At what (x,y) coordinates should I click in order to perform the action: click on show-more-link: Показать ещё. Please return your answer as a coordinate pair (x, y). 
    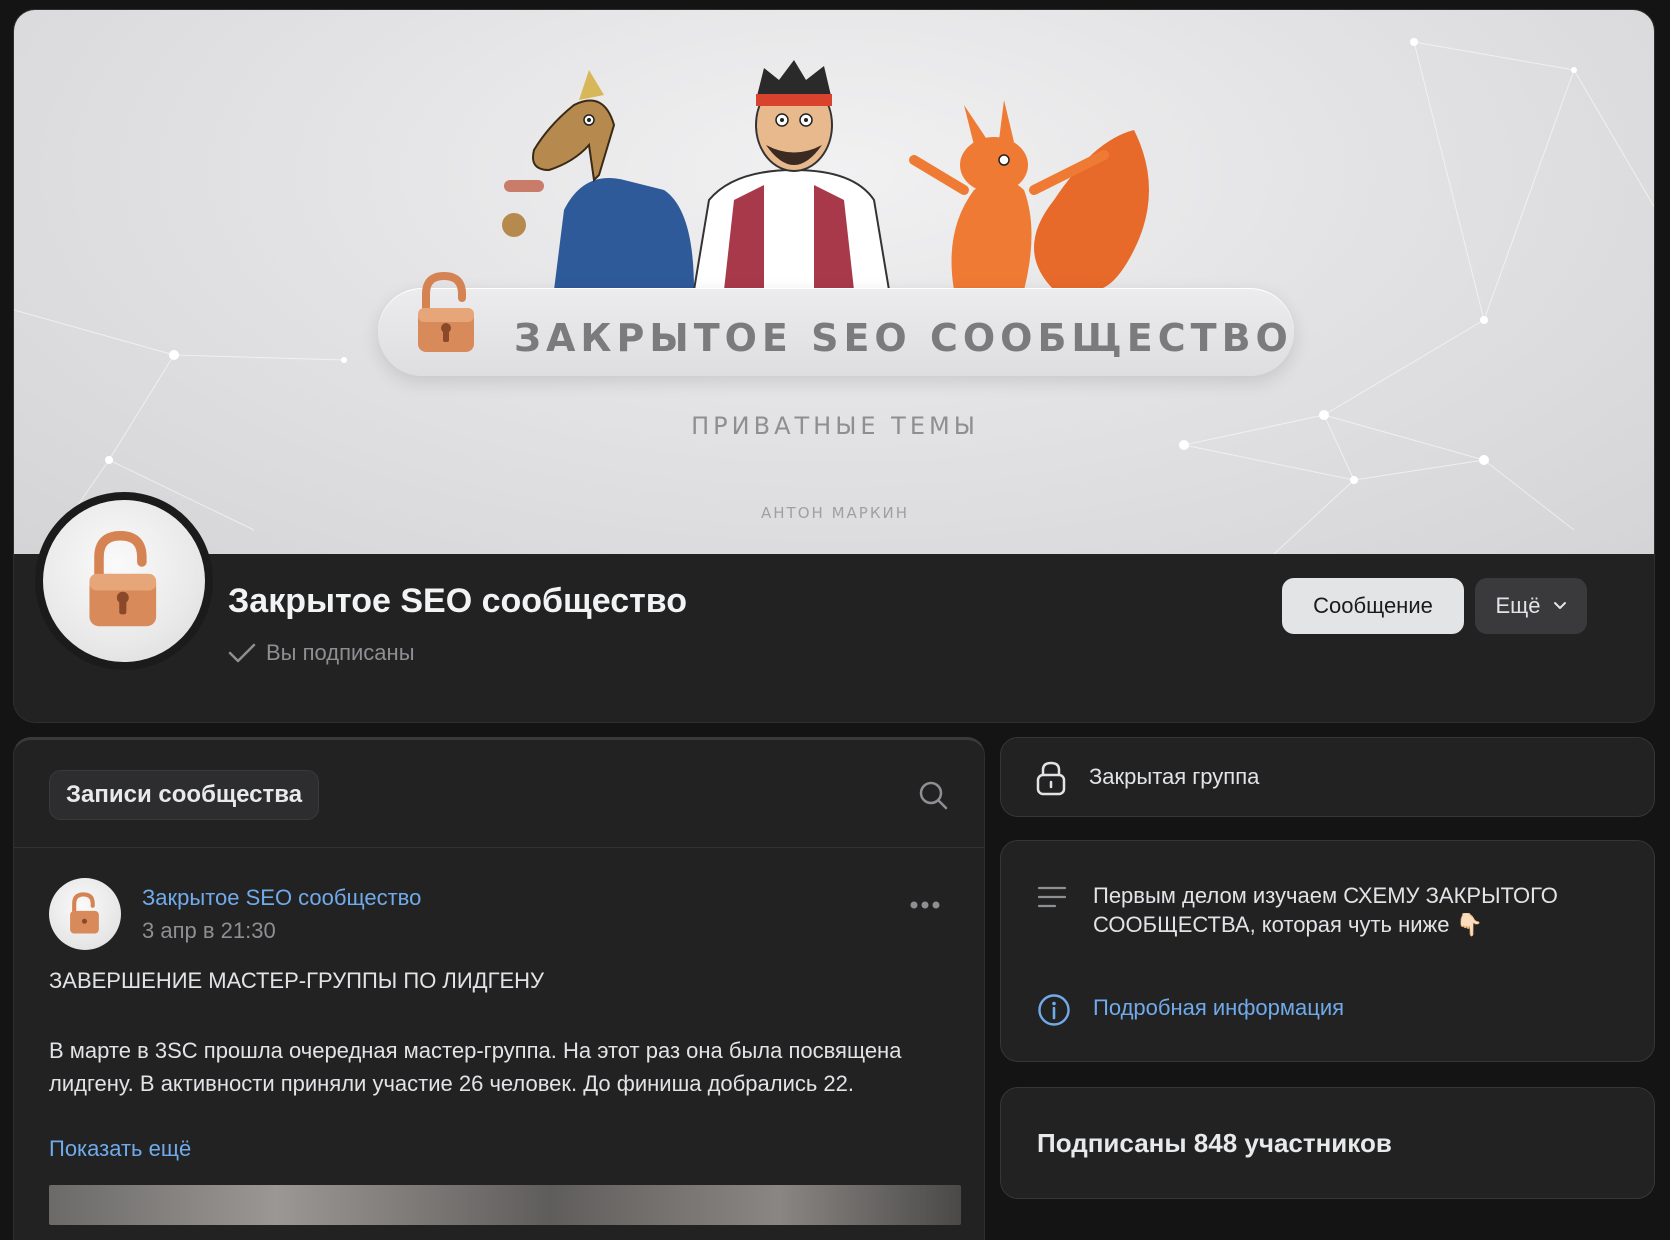
    Looking at the image, I should click on (120, 1149).